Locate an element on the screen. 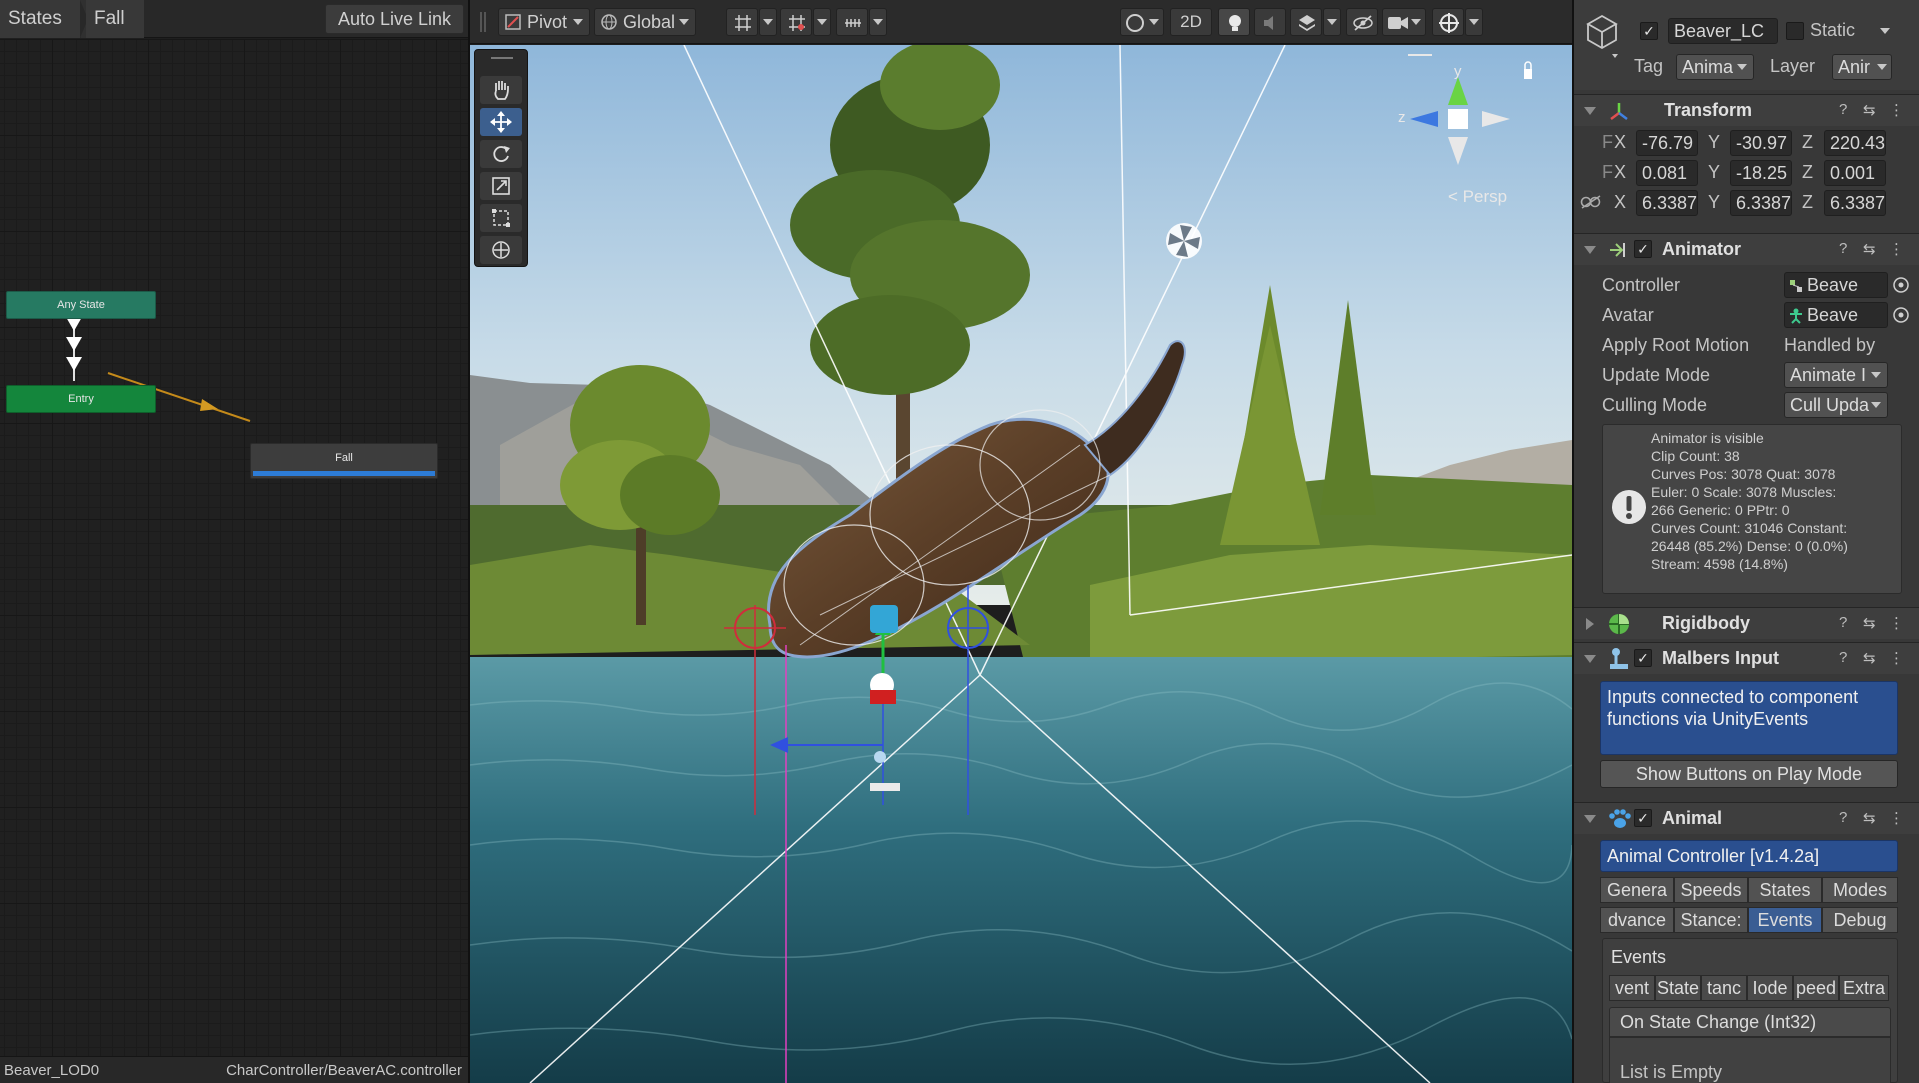 The image size is (1919, 1083). global-dropdown: Global is located at coordinates (645, 22).